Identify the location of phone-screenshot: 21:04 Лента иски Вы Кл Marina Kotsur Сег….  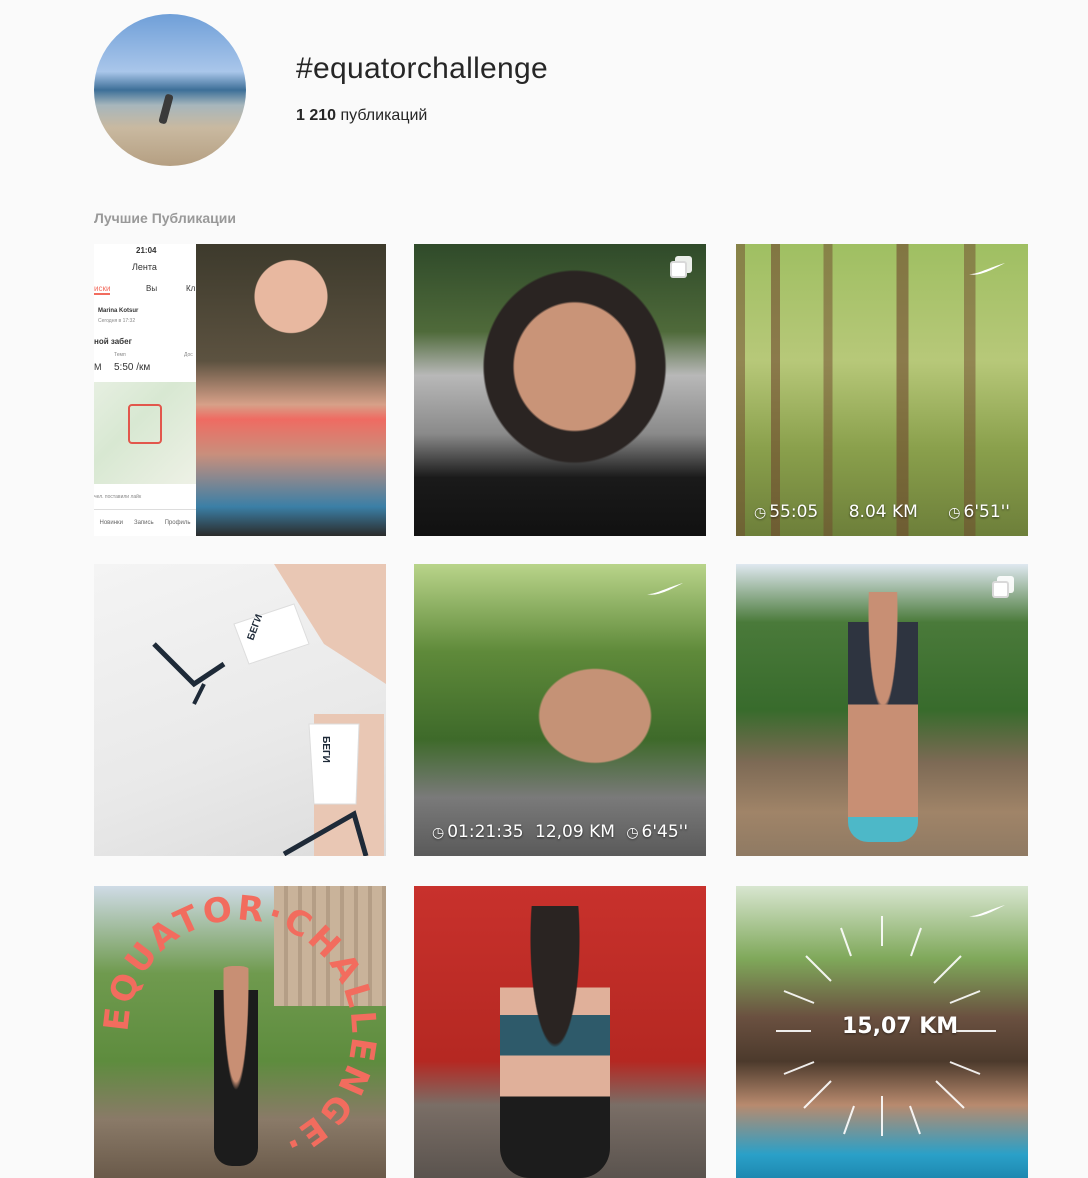
(145, 390).